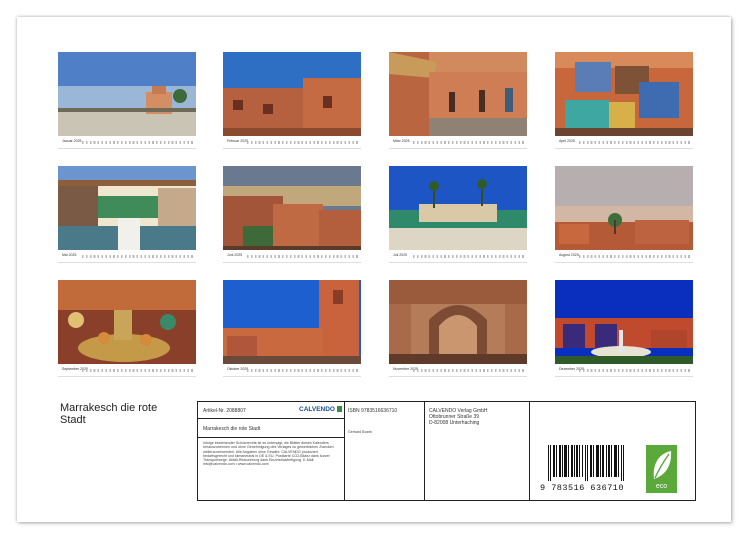 This screenshot has height=540, width=750. Describe the element at coordinates (624, 370) in the screenshot. I see `month-calendar-strip: Dezember 2025` at that location.